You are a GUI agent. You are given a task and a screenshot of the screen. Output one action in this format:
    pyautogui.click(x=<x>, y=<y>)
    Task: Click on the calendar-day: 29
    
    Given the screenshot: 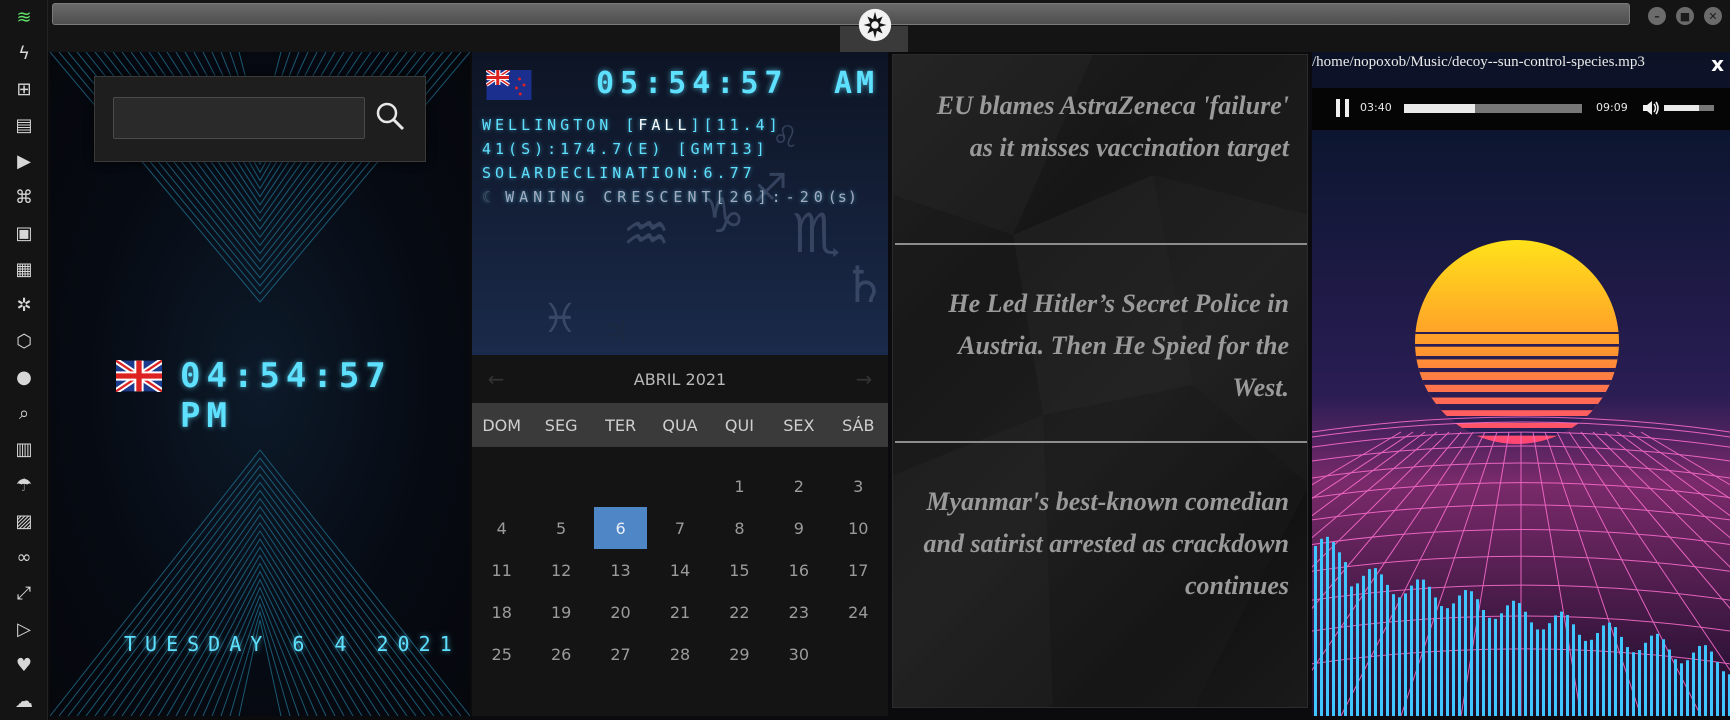 What is the action you would take?
    pyautogui.click(x=739, y=654)
    